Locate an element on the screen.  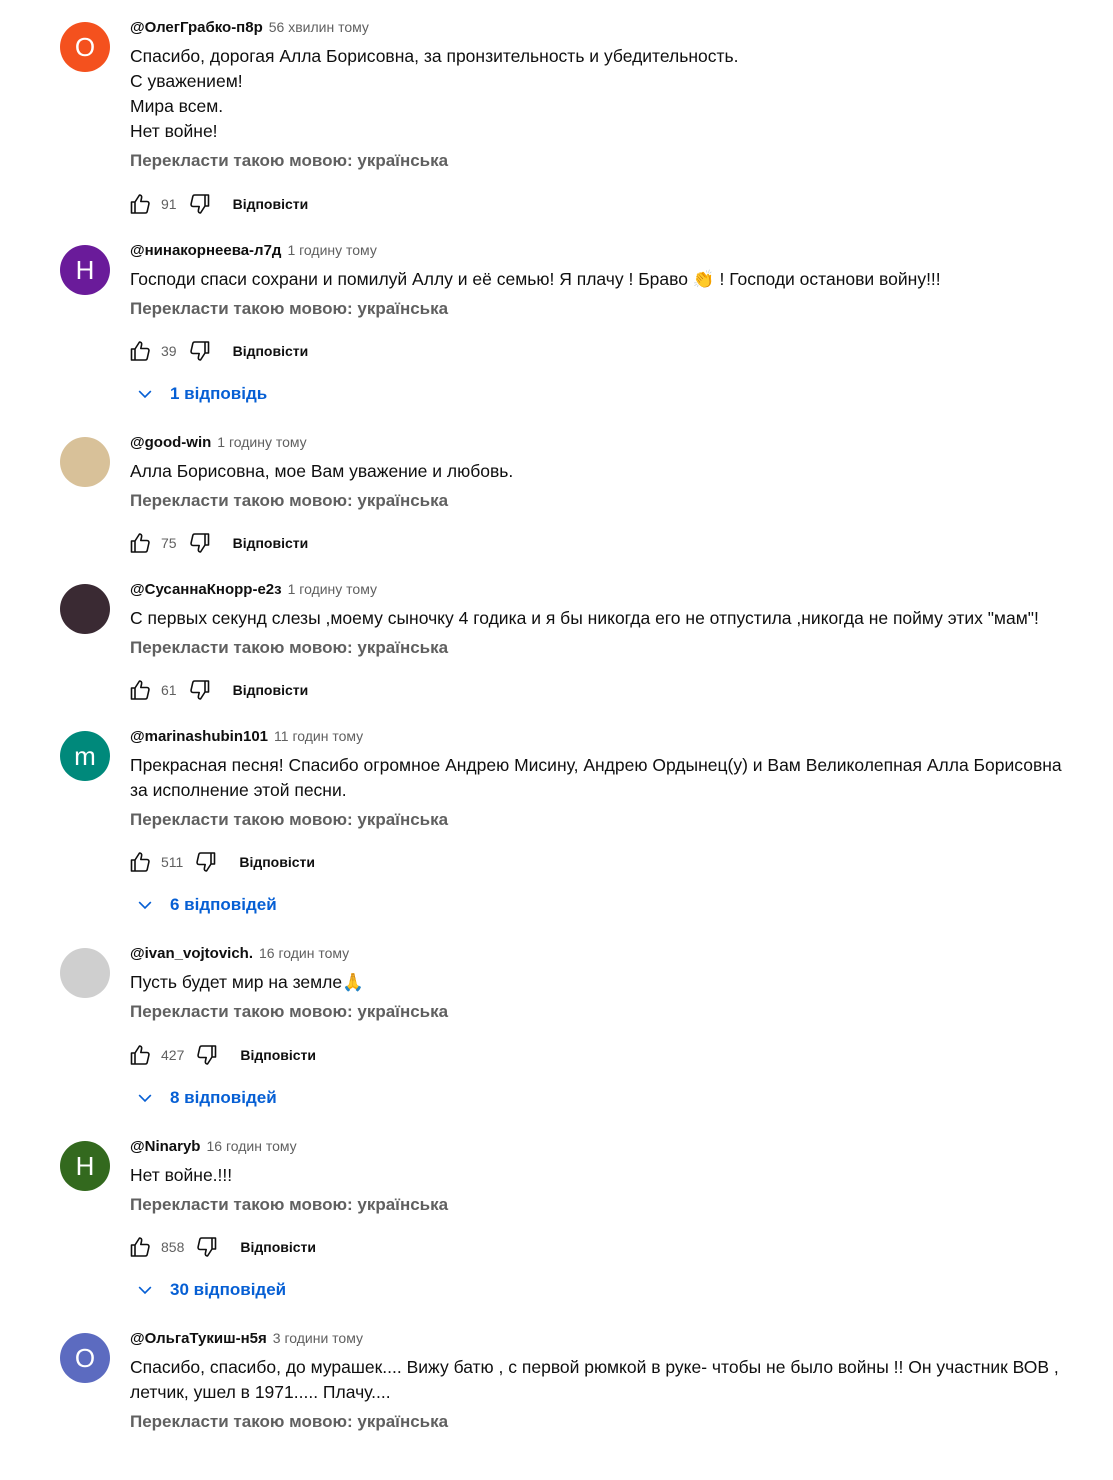
comment-author: @good-win is located at coordinates (170, 442).